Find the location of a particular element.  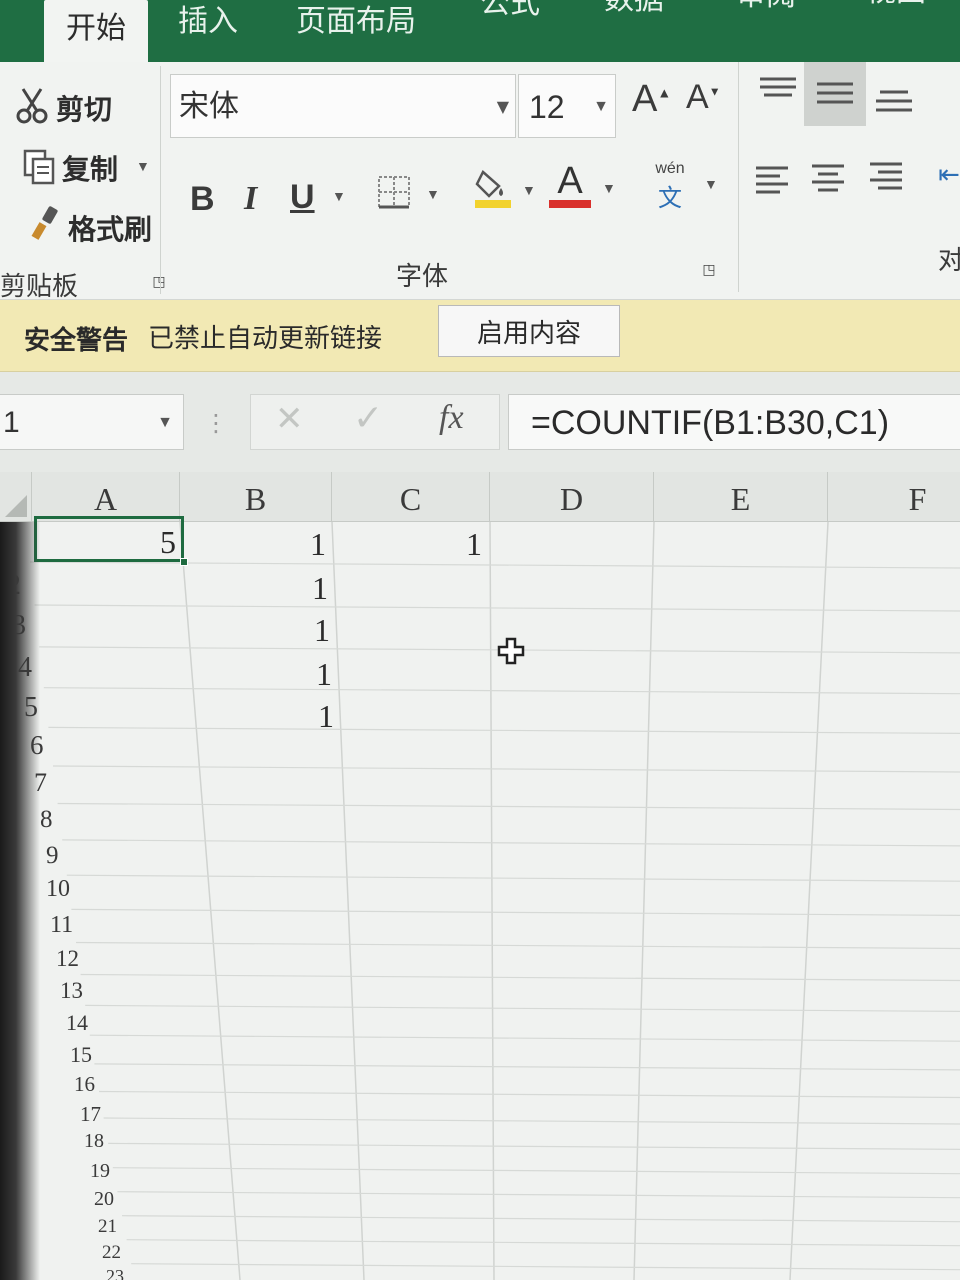

copy-icon is located at coordinates (39, 167).